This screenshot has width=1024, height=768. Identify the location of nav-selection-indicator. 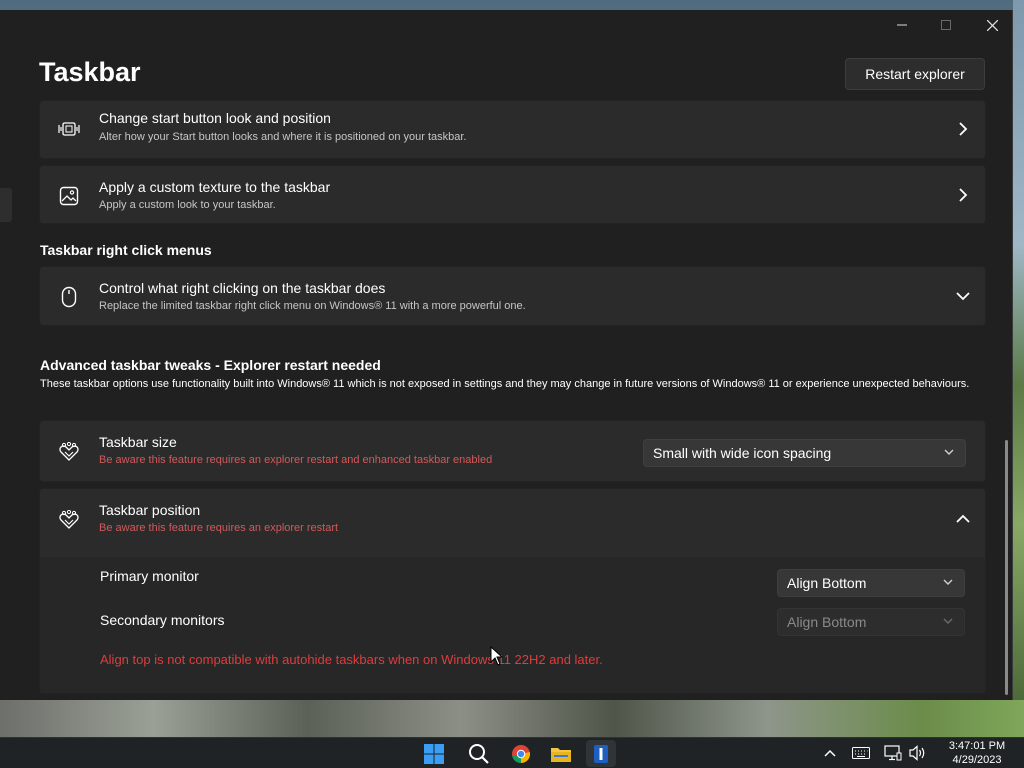
(6, 205).